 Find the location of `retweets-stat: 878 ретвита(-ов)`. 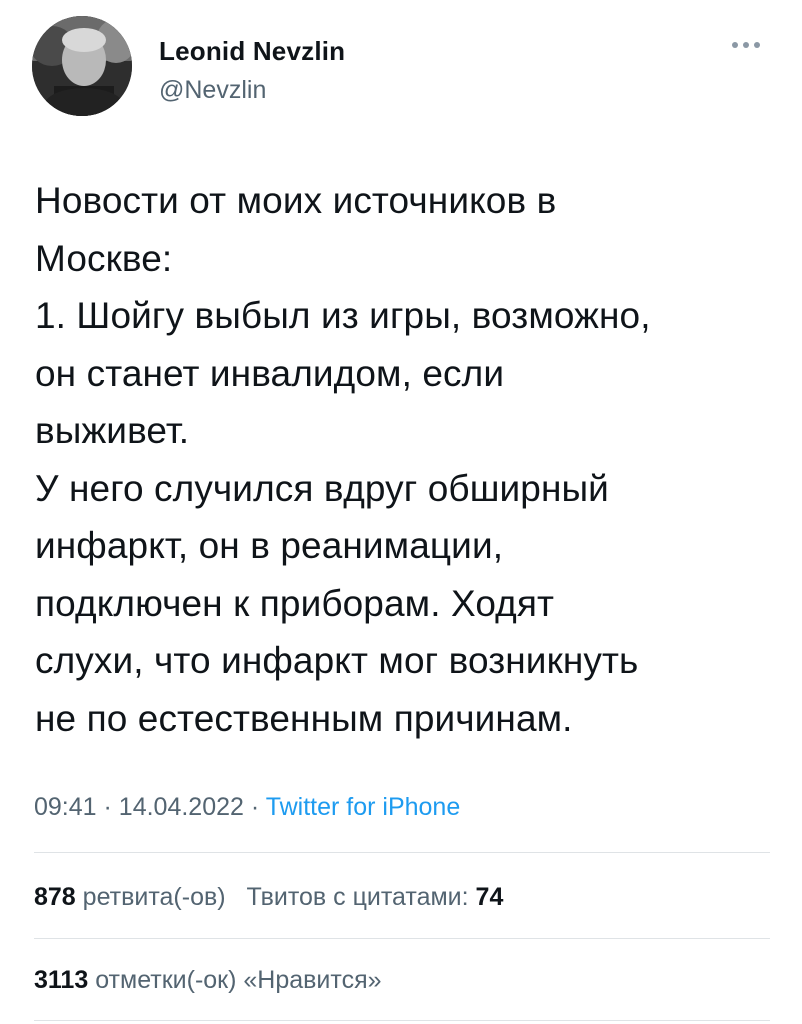

retweets-stat: 878 ретвита(-ов) is located at coordinates (130, 897).